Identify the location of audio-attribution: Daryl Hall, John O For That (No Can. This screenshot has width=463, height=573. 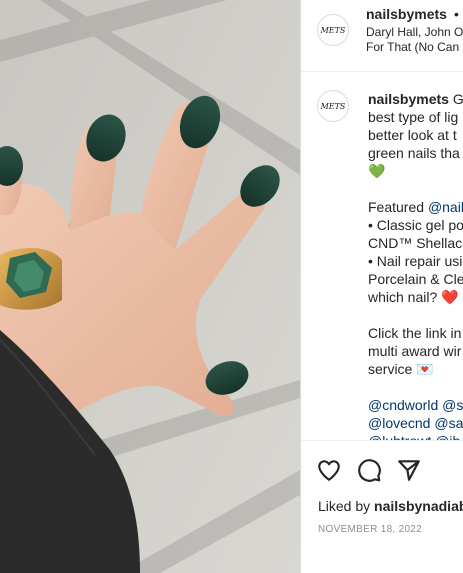
(414, 40).